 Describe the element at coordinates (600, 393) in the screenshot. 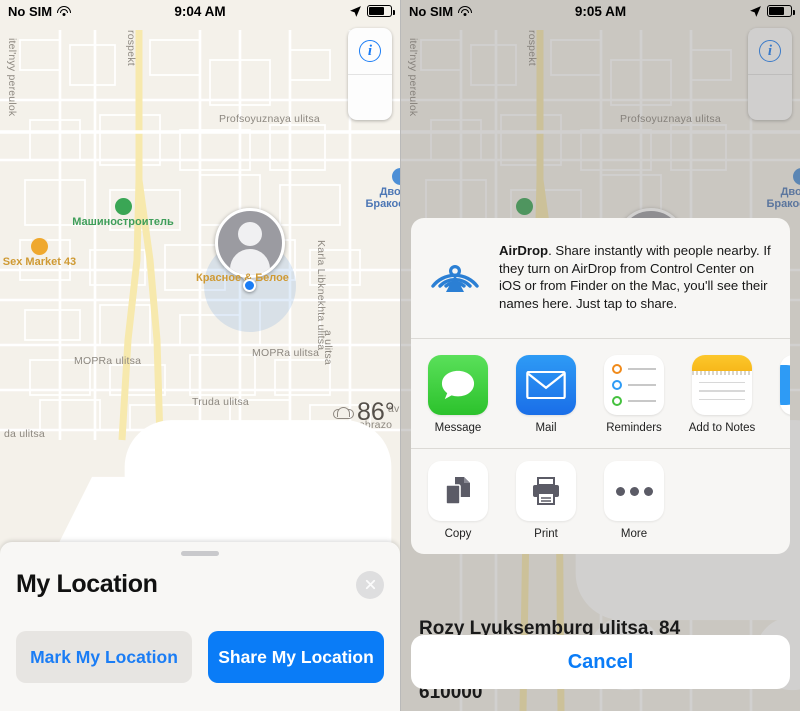

I see `app-share-row: Message Mail Reminders Add to Notes` at that location.